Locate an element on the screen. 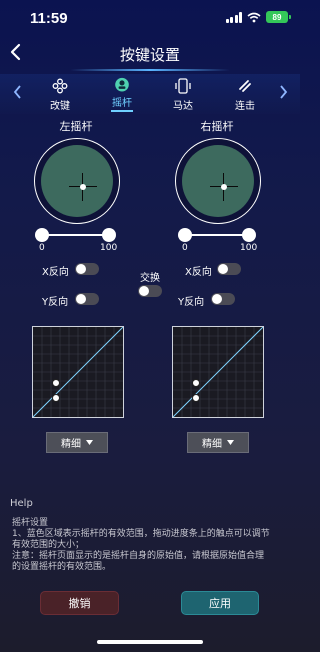 The width and height of the screenshot is (320, 652). help-line: 的设置摇杆的有效范围。 is located at coordinates (62, 567).